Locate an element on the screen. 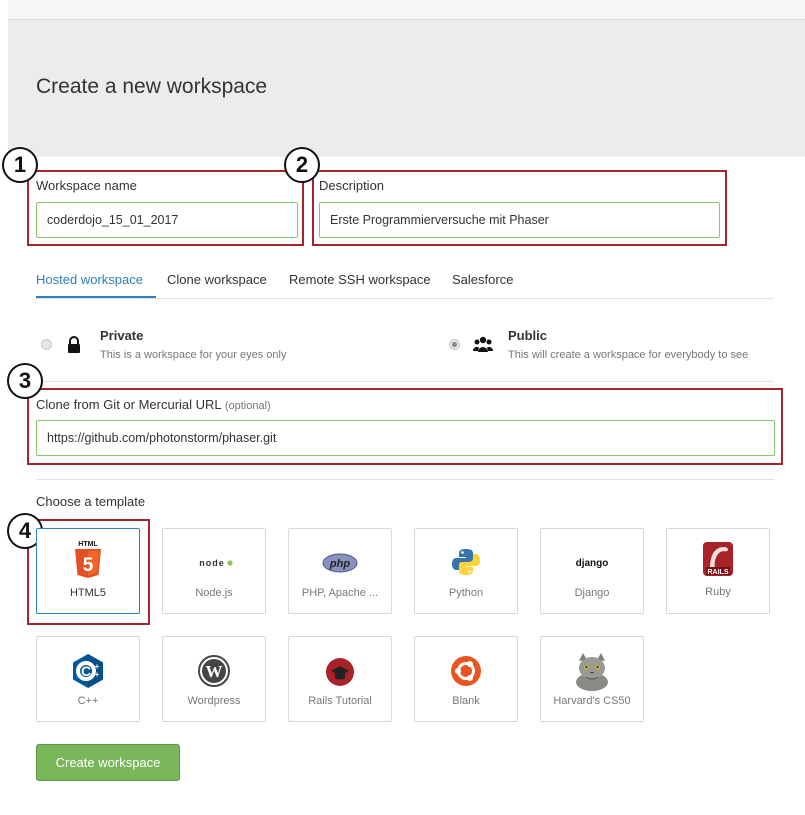 This screenshot has width=805, height=815. wordpress-icon-glyph: W is located at coordinates (214, 671).